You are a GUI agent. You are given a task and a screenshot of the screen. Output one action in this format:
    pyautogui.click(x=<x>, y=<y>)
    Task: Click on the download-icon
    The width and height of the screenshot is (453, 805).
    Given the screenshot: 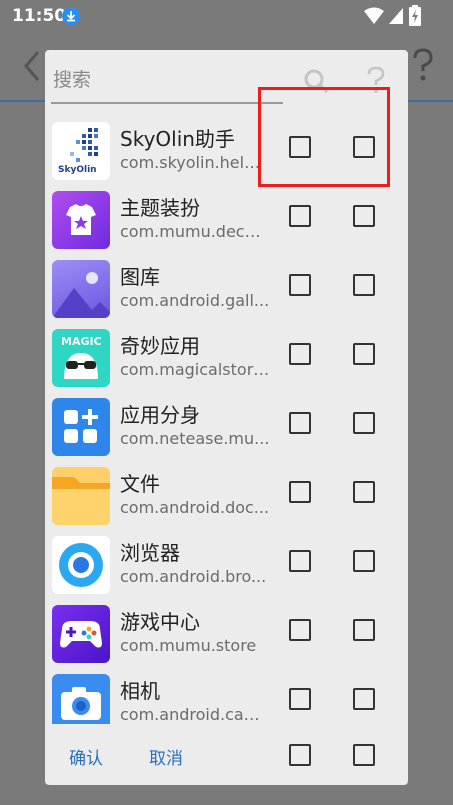 What is the action you would take?
    pyautogui.click(x=71, y=16)
    